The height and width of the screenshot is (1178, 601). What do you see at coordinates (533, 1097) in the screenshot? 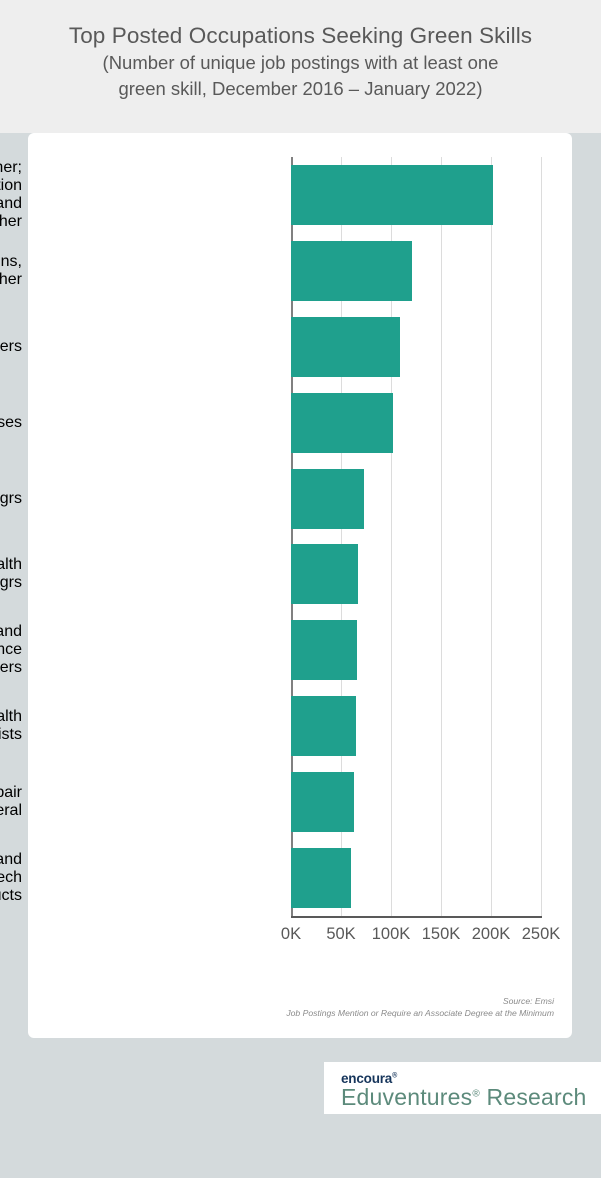
I see `eduventures-logo-suffix: Research` at bounding box center [533, 1097].